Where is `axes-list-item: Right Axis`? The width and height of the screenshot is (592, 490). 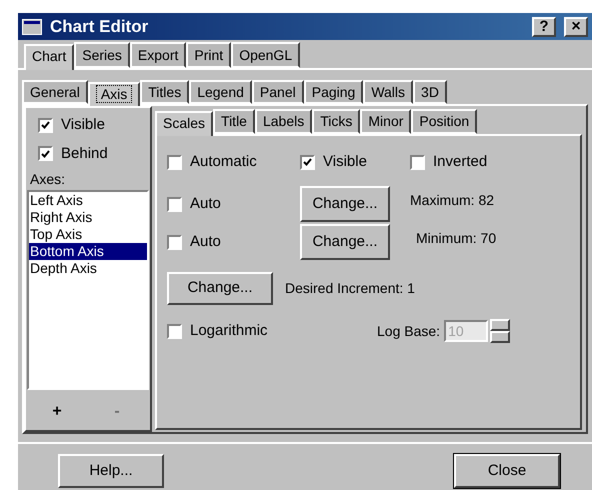
axes-list-item: Right Axis is located at coordinates (88, 217).